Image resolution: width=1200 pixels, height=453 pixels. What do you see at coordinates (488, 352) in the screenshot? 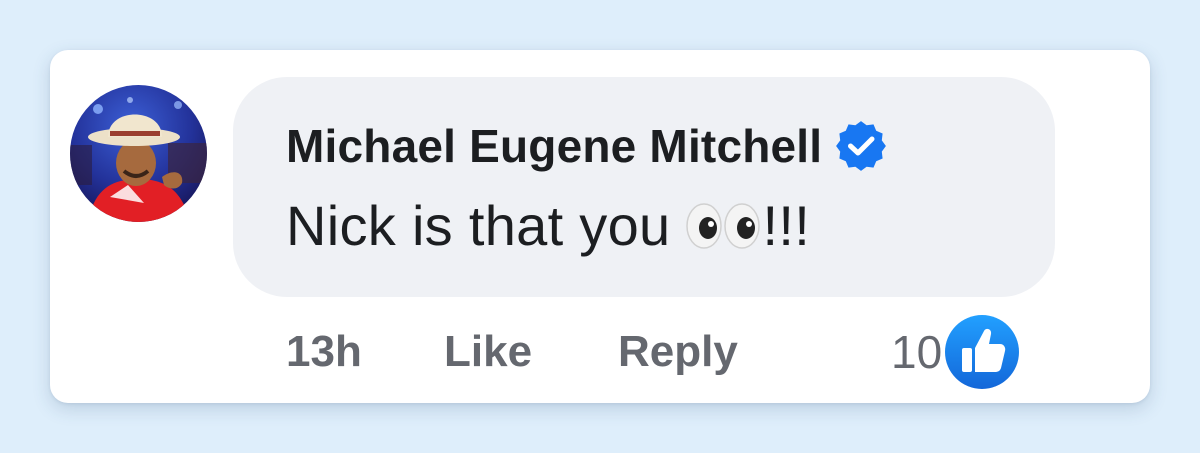
I see `like-button: Like` at bounding box center [488, 352].